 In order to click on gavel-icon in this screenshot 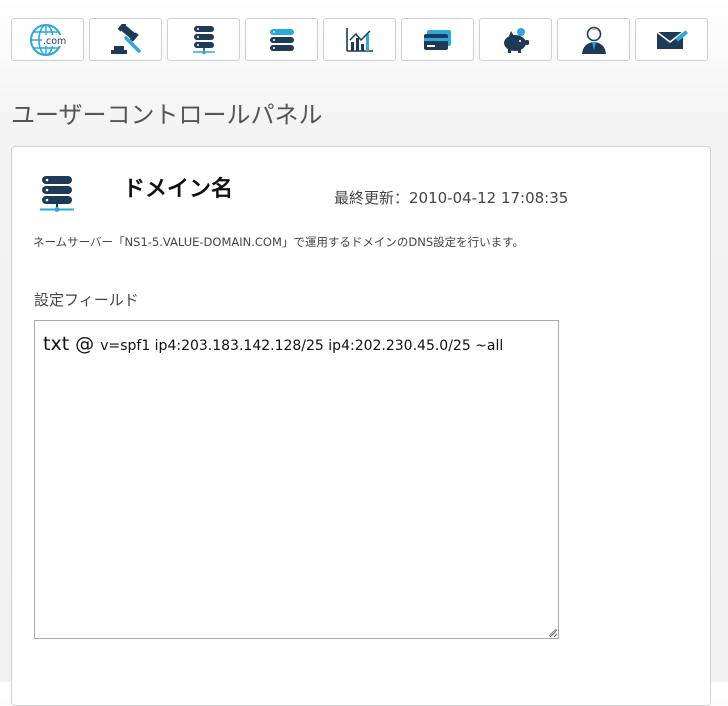, I will do `click(125, 38)`.